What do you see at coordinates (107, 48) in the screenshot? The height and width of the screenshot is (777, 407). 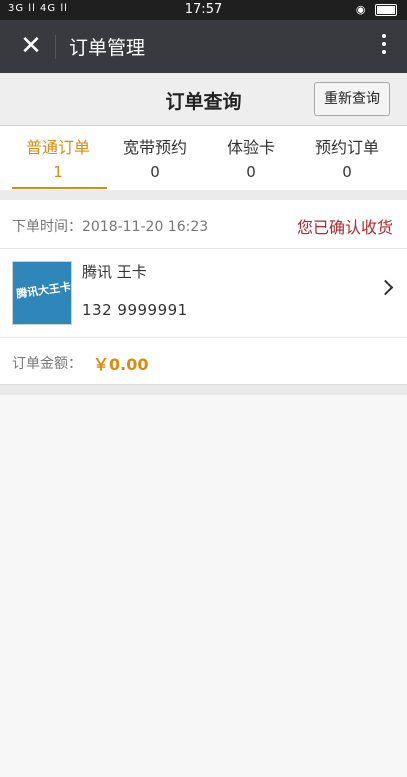 I see `app-title: 订单管理` at bounding box center [107, 48].